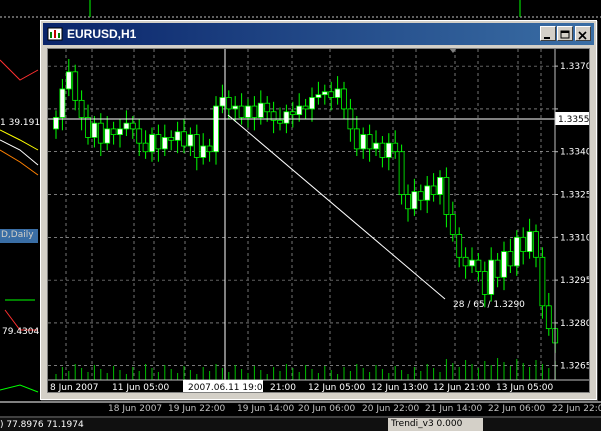 The image size is (601, 431). What do you see at coordinates (19, 236) in the screenshot?
I see `bg-window-title: D,Daily` at bounding box center [19, 236].